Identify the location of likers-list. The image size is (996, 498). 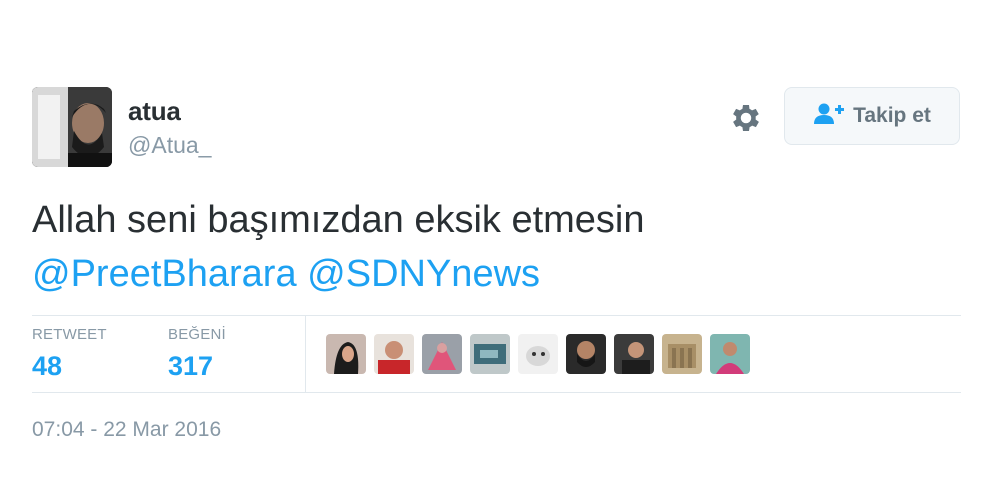
(538, 354).